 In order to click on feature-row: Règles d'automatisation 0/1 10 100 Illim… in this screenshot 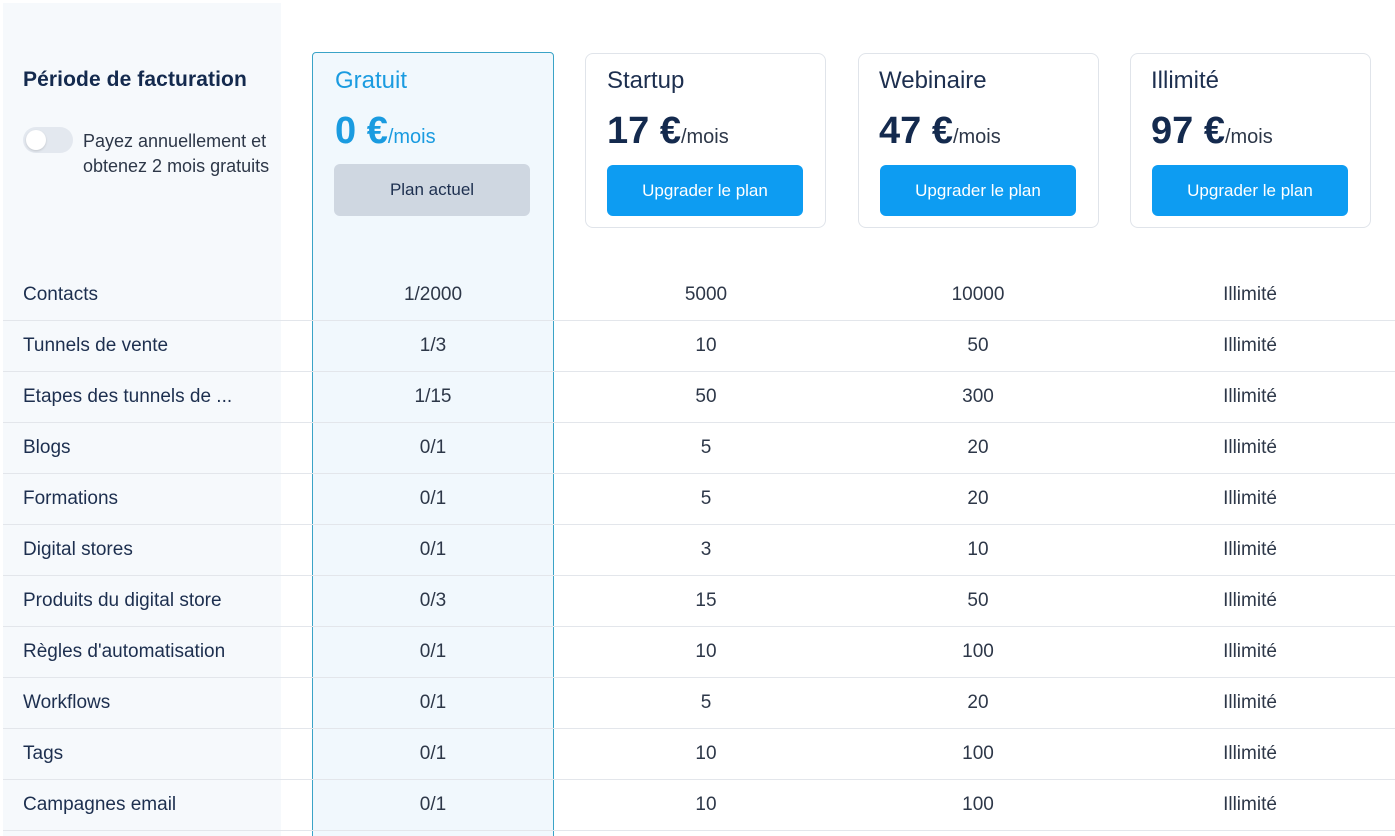, I will do `click(699, 652)`.